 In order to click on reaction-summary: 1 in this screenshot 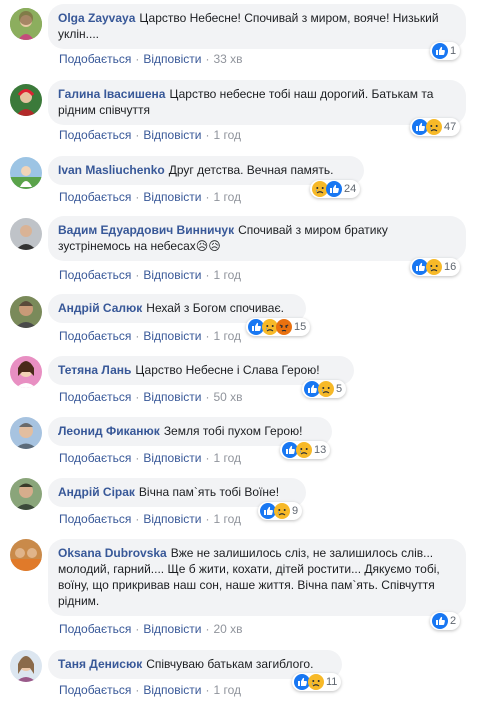, I will do `click(445, 51)`.